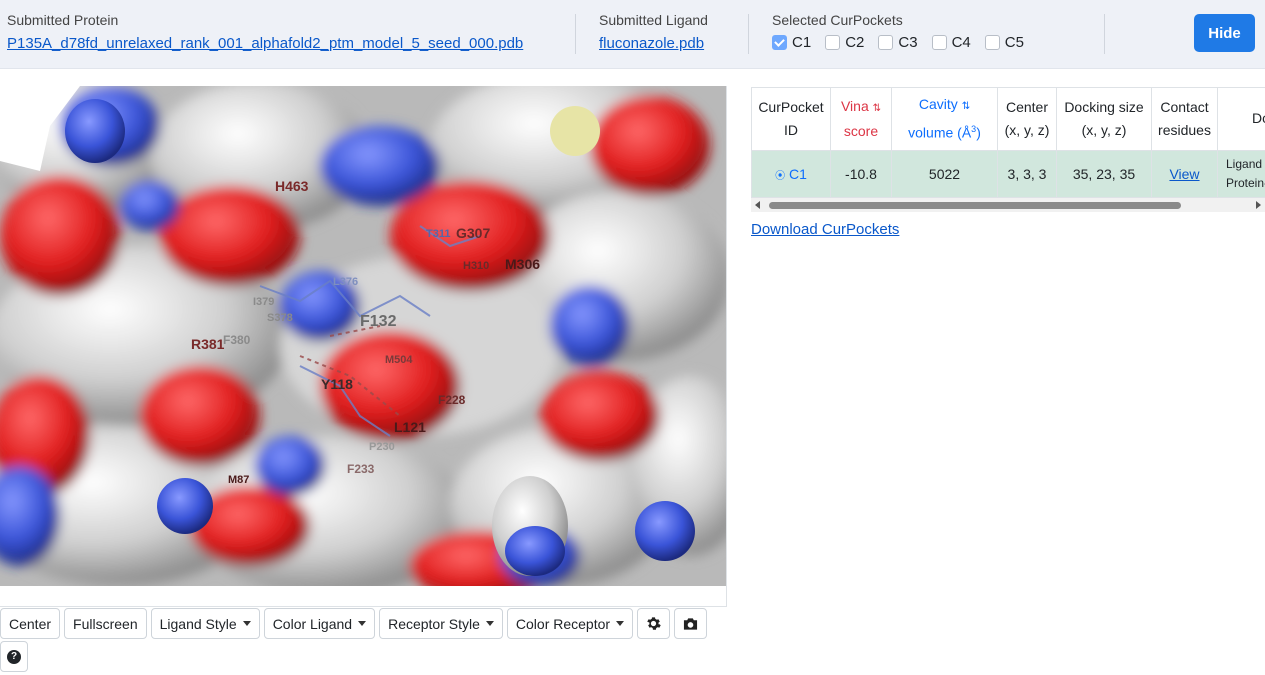 This screenshot has height=675, width=1265. What do you see at coordinates (944, 119) in the screenshot?
I see `col-header-cavity-volume: Cavity ⇅ volume (Å3)` at bounding box center [944, 119].